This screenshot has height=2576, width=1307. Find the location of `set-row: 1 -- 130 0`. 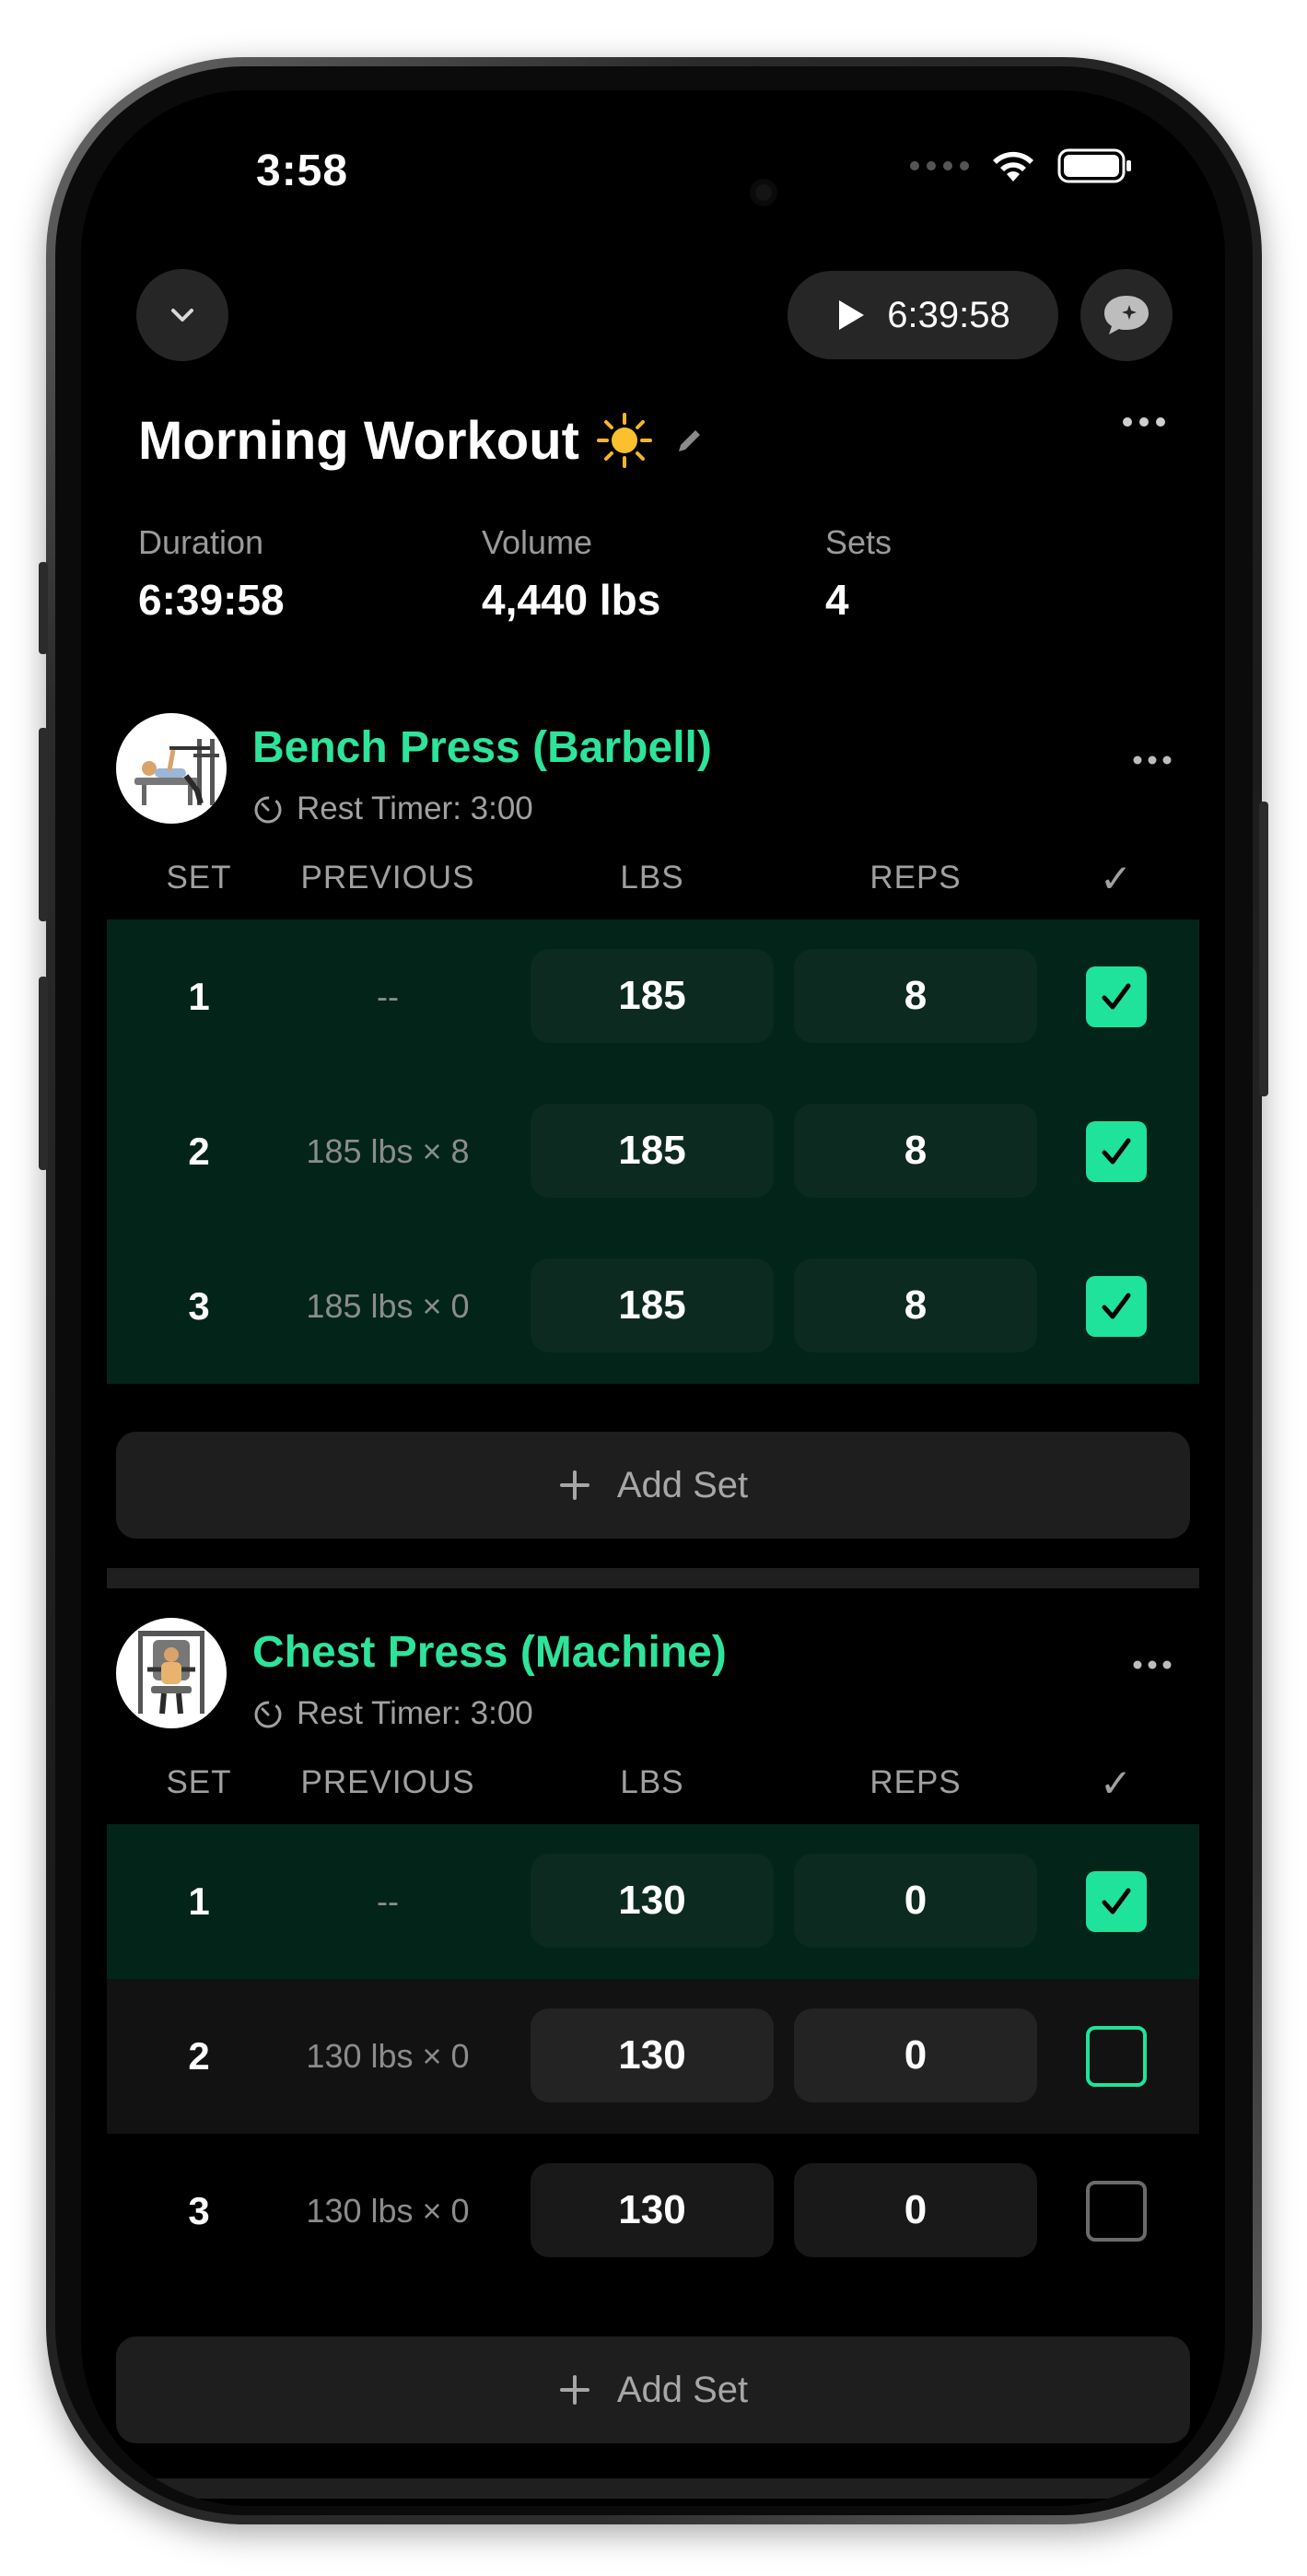

set-row: 1 -- 130 0 is located at coordinates (653, 1901).